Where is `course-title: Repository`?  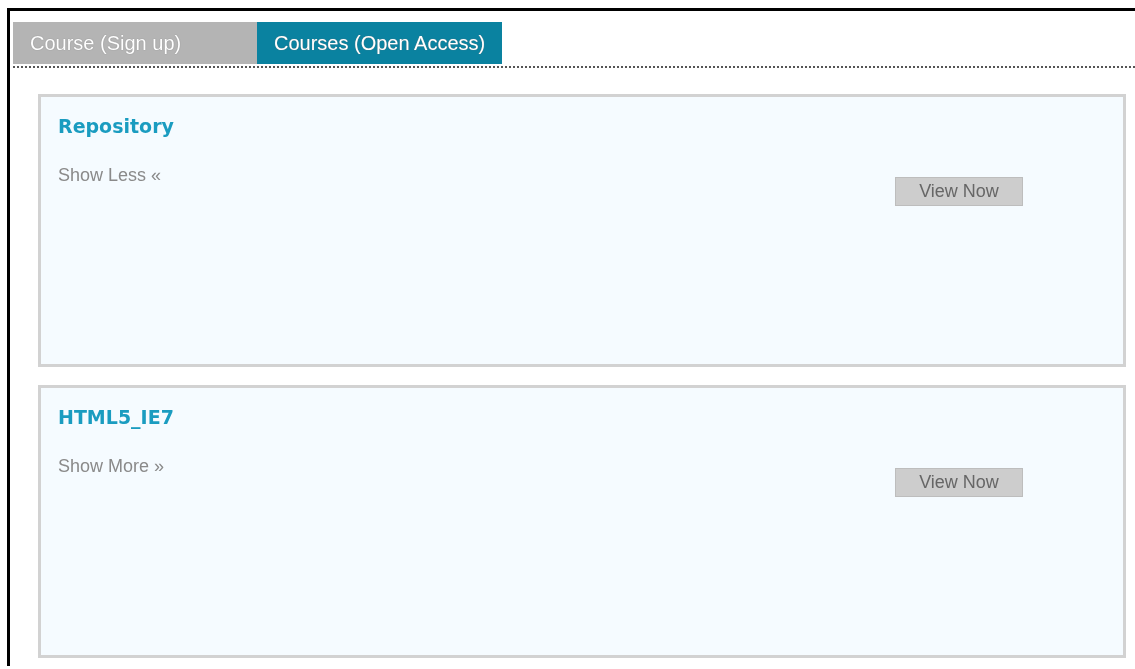
course-title: Repository is located at coordinates (116, 126).